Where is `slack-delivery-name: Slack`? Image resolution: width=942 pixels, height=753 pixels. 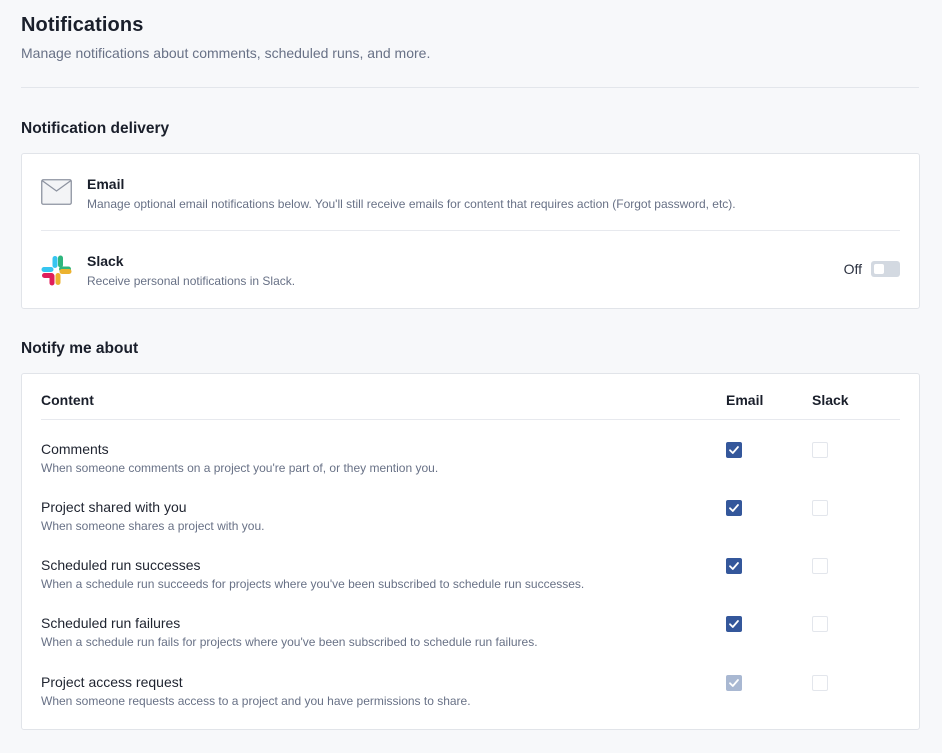
slack-delivery-name: Slack is located at coordinates (105, 261).